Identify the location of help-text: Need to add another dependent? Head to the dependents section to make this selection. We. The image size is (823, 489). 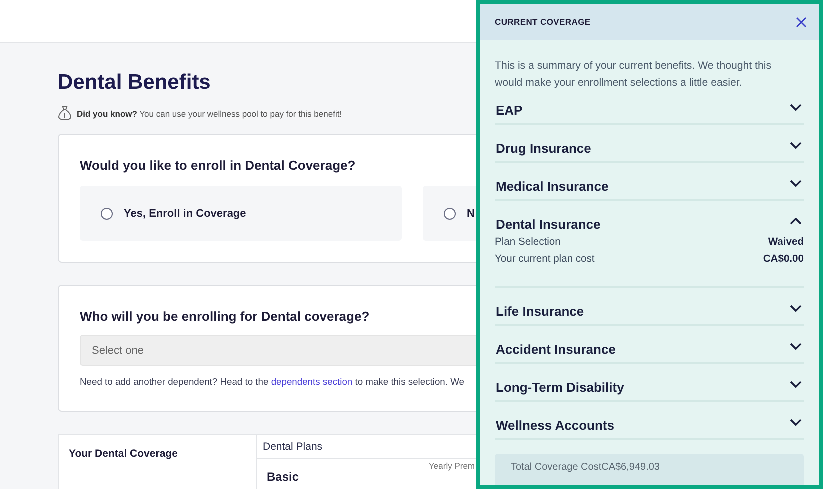
(273, 381).